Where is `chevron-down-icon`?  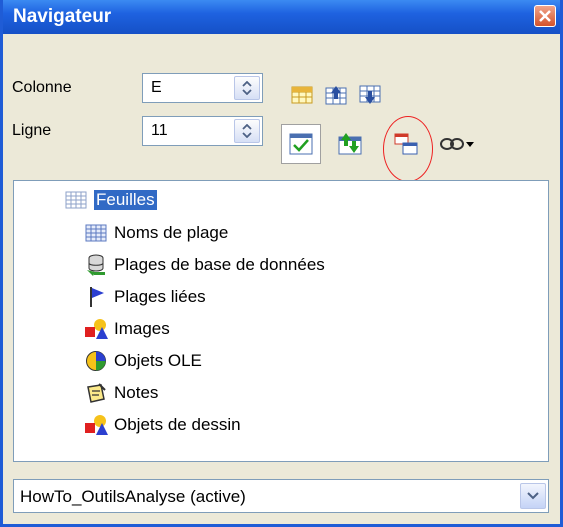
chevron-down-icon is located at coordinates (533, 496).